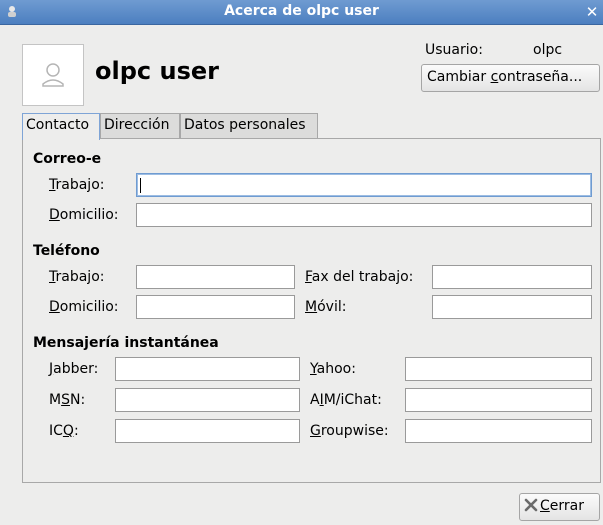  What do you see at coordinates (512, 277) in the screenshot?
I see `fax-work-input` at bounding box center [512, 277].